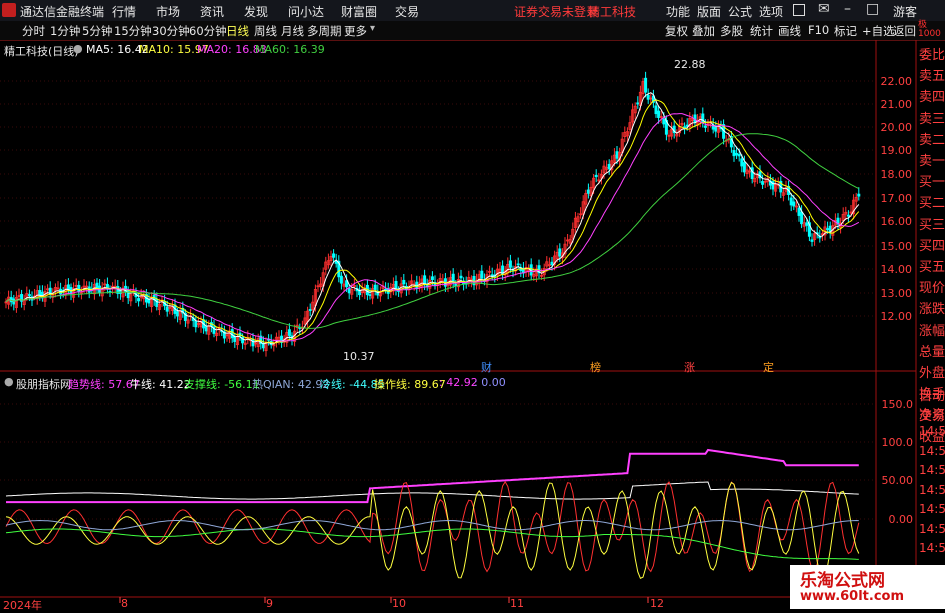  What do you see at coordinates (306, 11) in the screenshot?
I see `menu-ask: 问小达` at bounding box center [306, 11].